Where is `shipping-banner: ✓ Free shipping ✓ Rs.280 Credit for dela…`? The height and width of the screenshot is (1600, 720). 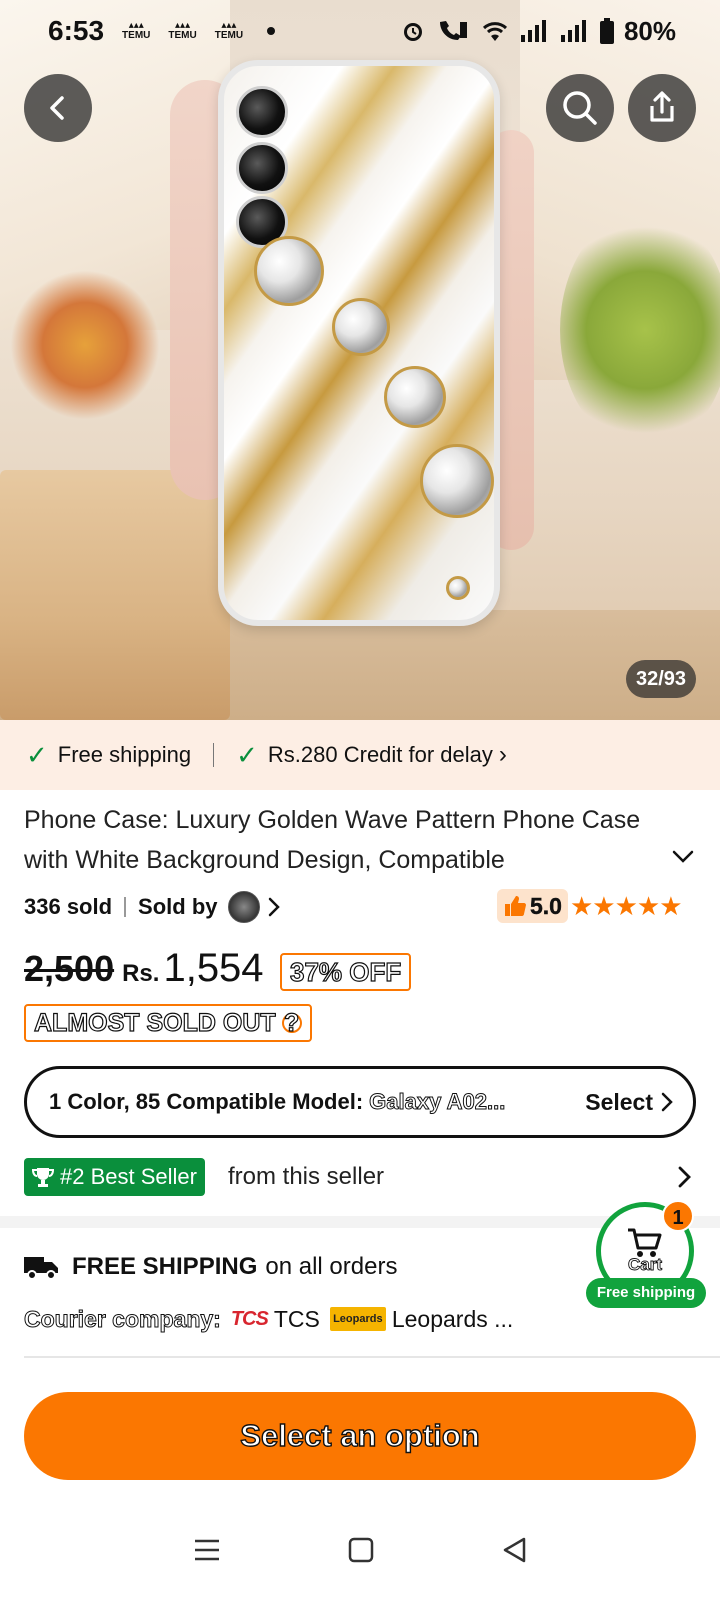 shipping-banner: ✓ Free shipping ✓ Rs.280 Credit for dela… is located at coordinates (360, 755).